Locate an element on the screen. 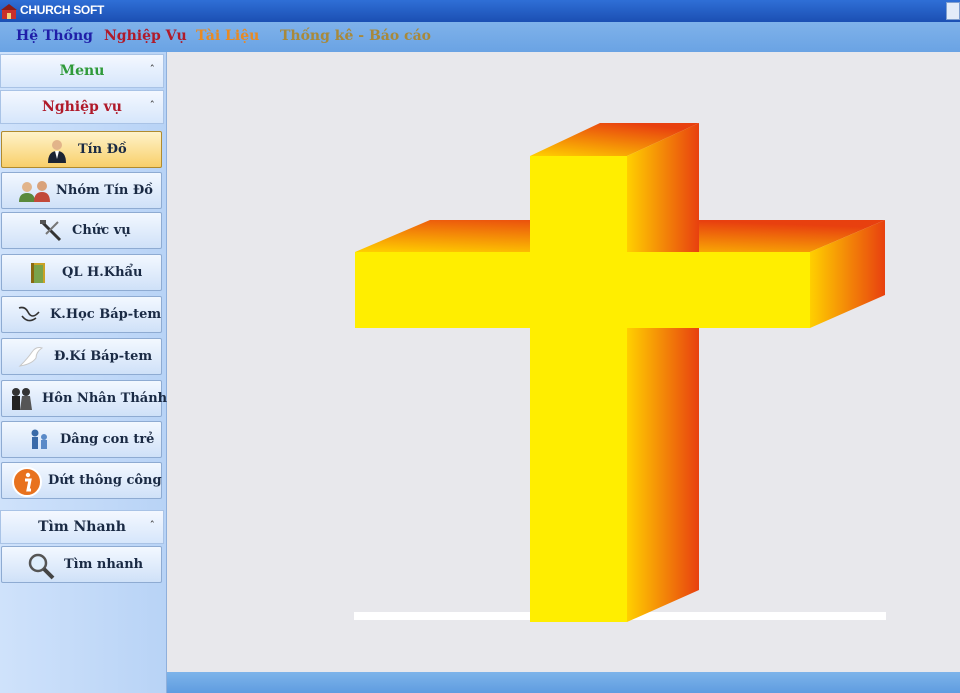 Image resolution: width=960 pixels, height=693 pixels. group-icon is located at coordinates (34, 191).